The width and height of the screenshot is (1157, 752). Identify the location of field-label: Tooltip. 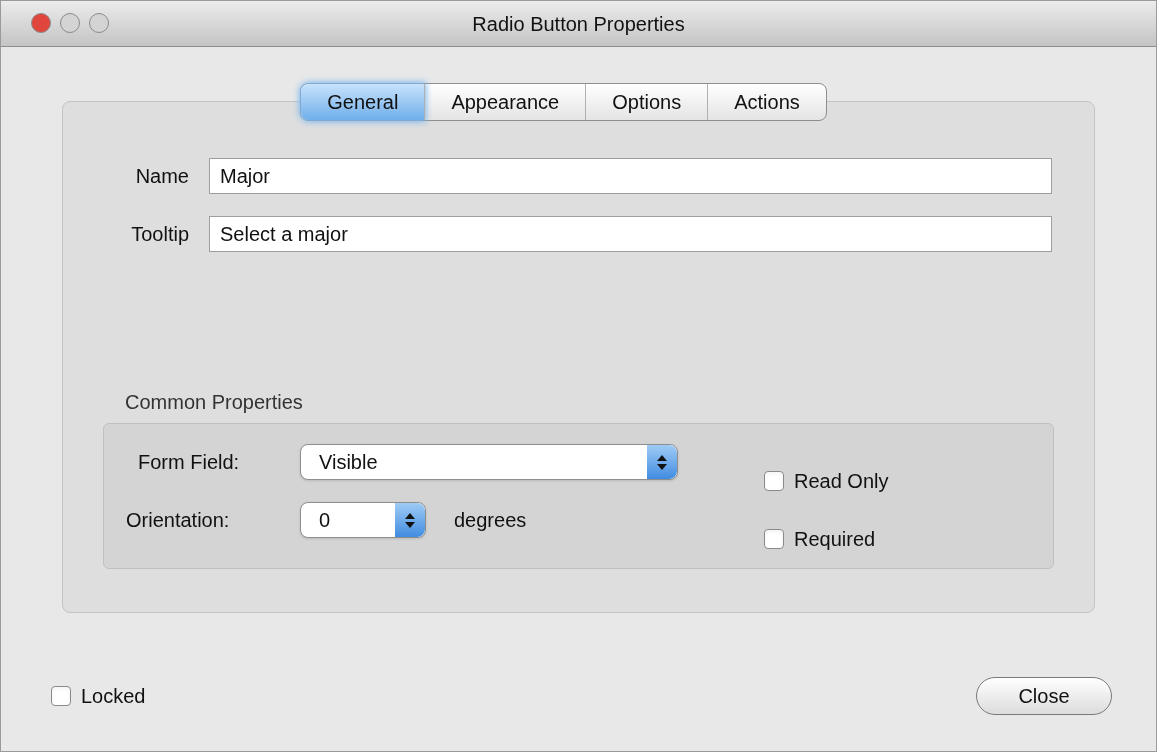
(159, 234).